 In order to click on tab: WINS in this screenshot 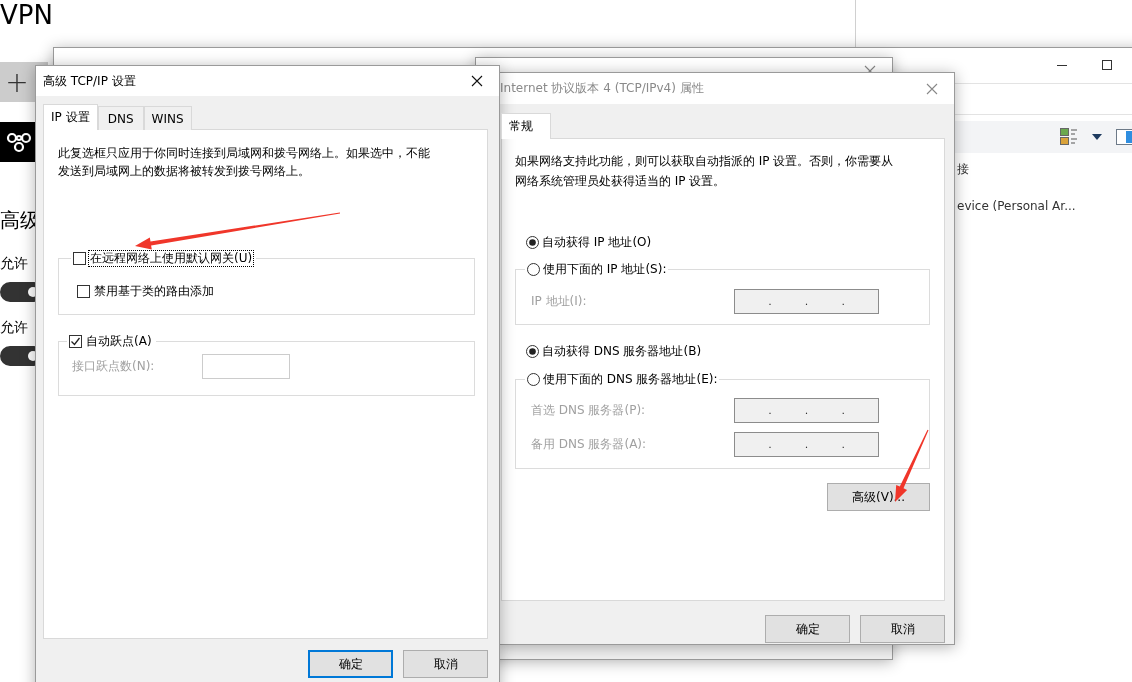, I will do `click(167, 118)`.